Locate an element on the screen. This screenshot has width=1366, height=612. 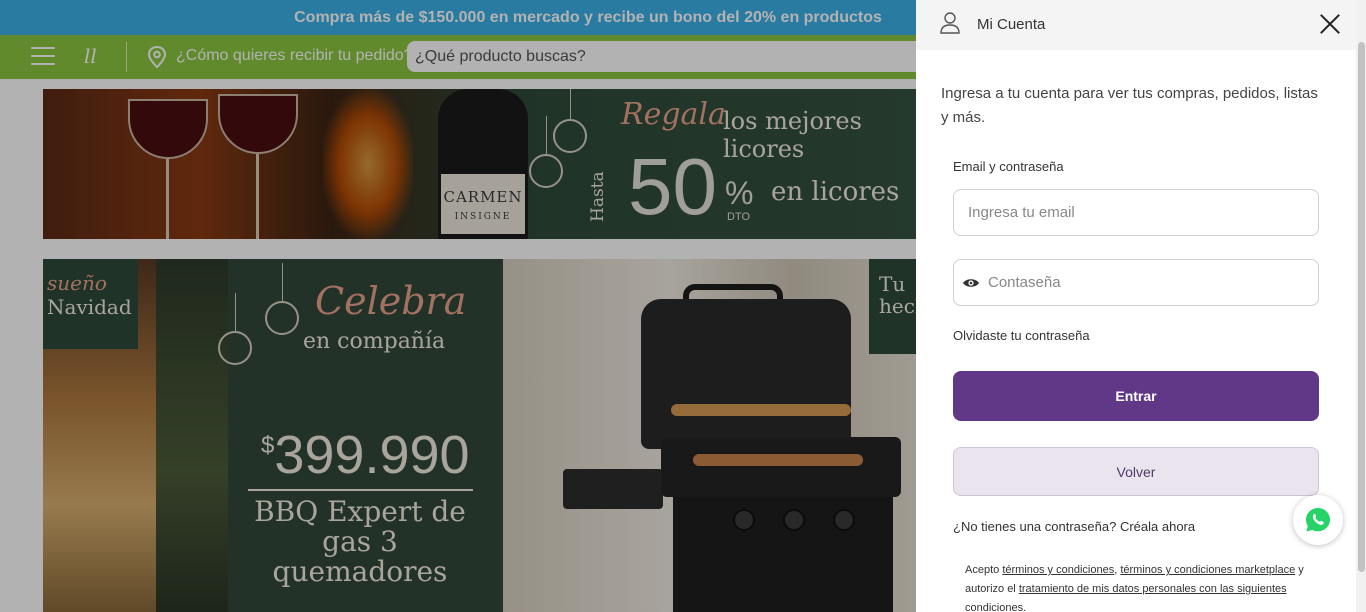
scrollbar-thumb is located at coordinates (1361, 307).